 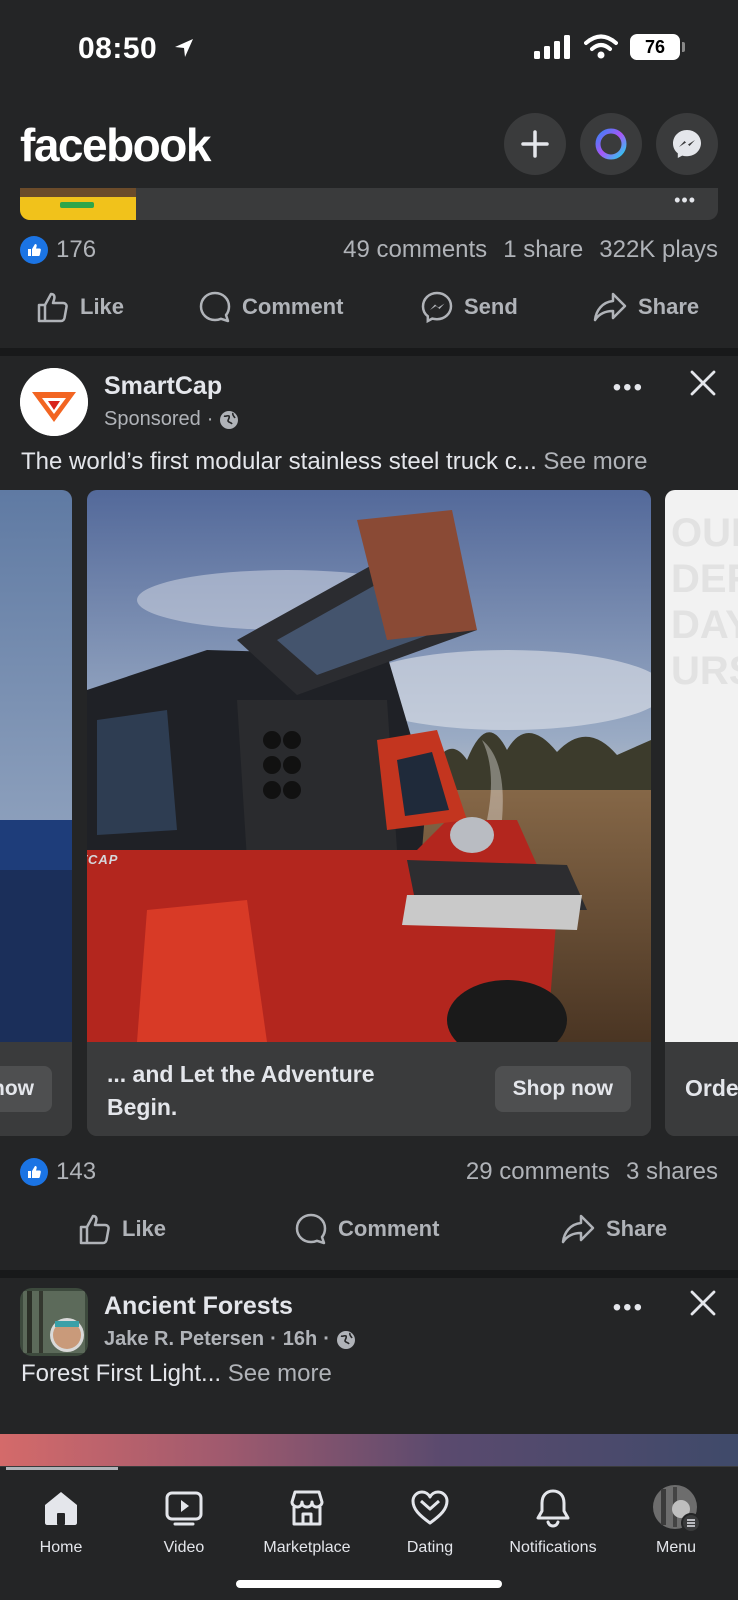 I want to click on facebook-logo: facebook, so click(x=115, y=145).